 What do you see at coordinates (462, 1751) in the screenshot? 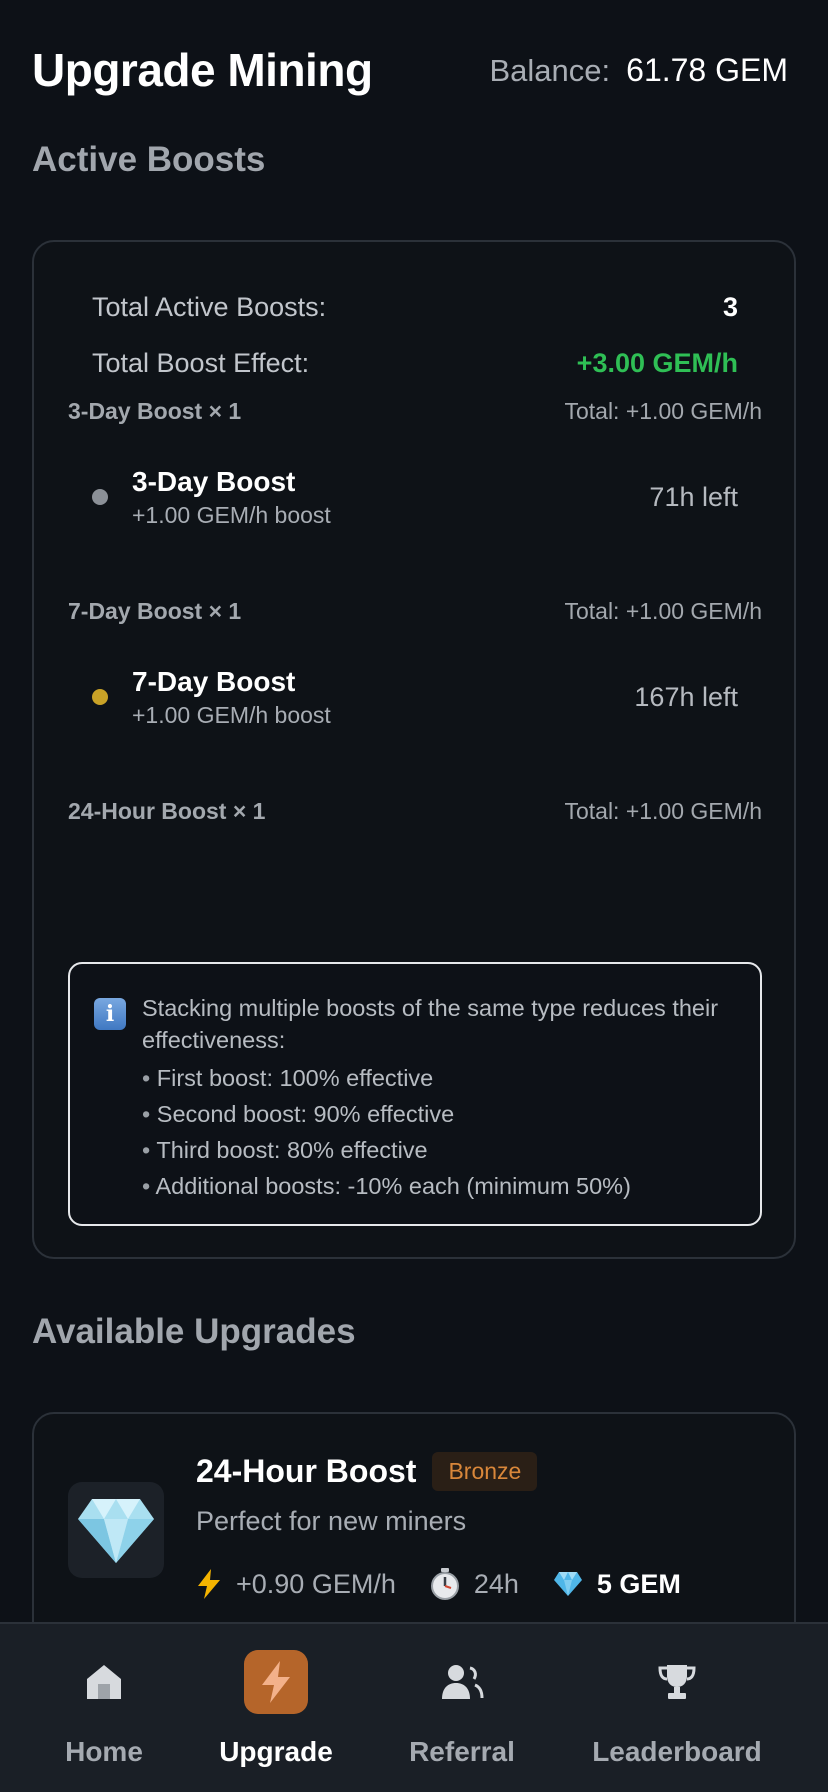
I see `nav-label-referral: Referral` at bounding box center [462, 1751].